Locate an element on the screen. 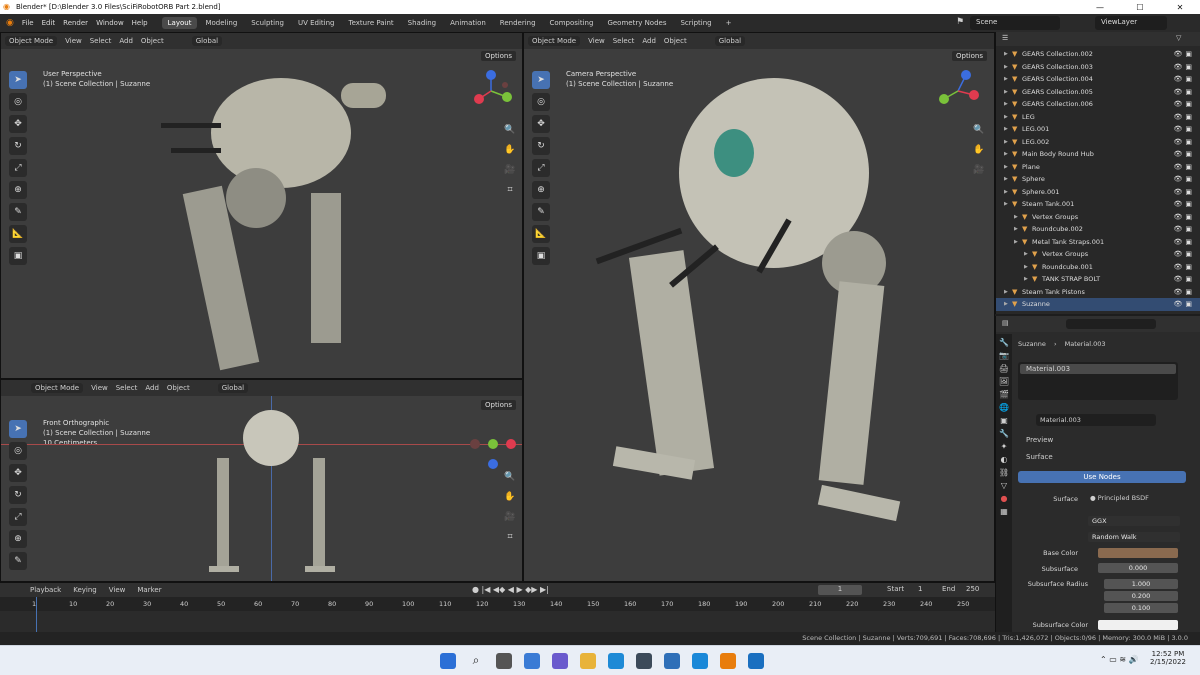 Image resolution: width=1200 pixels, height=675 pixels. subsurface-radius-y: 0.200 is located at coordinates (1141, 596).